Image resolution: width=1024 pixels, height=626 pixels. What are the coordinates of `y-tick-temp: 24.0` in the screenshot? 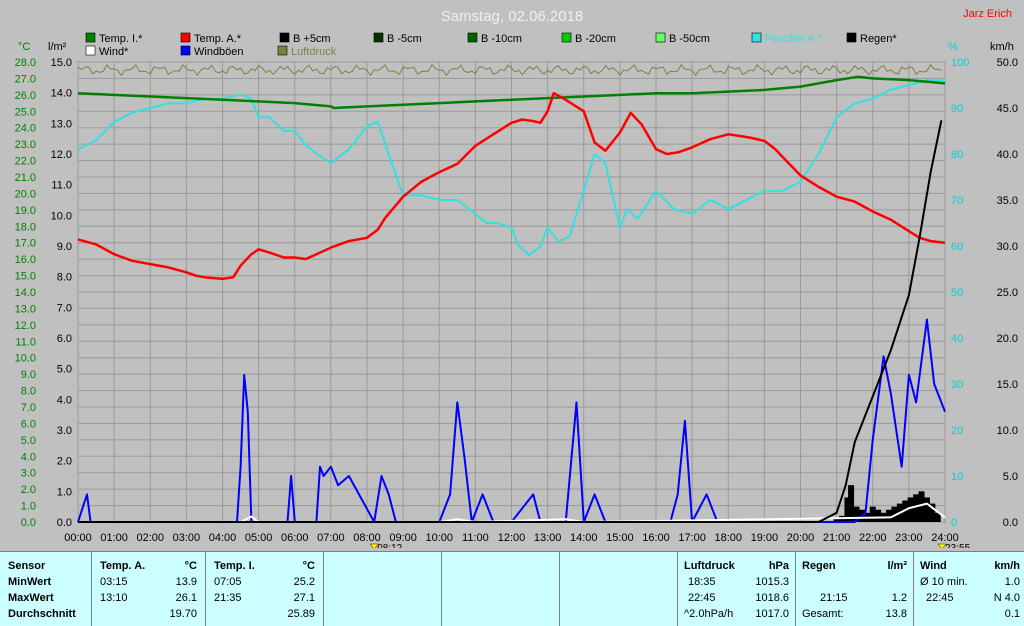 It's located at (25, 129).